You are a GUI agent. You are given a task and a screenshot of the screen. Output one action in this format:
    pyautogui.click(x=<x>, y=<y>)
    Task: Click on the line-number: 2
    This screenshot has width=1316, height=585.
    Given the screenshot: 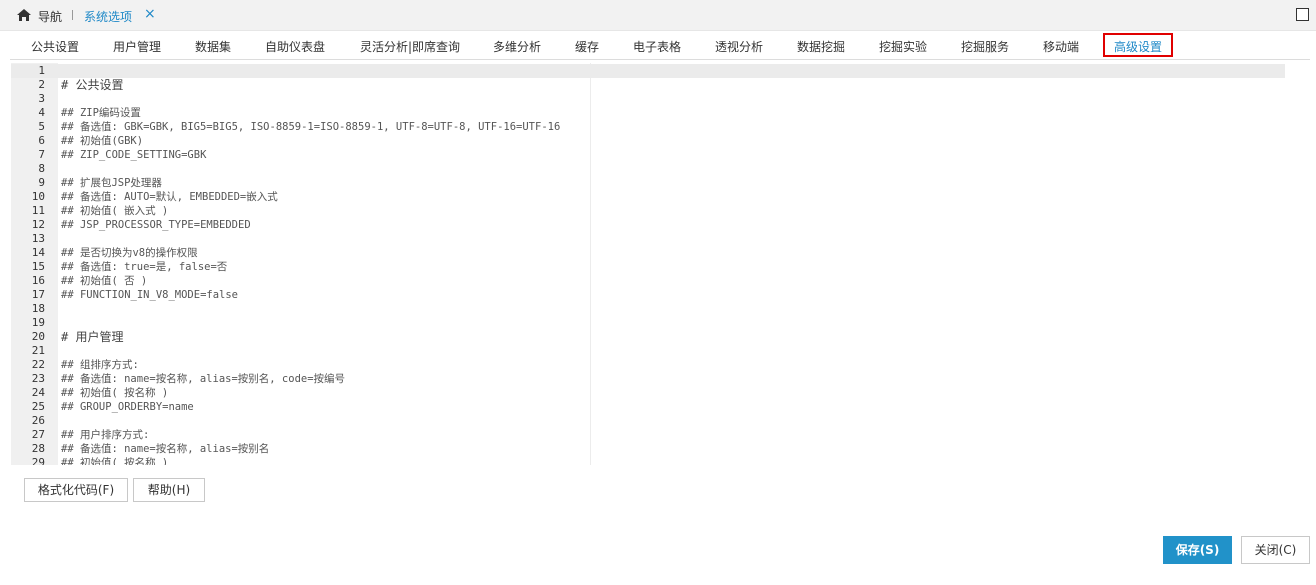 What is the action you would take?
    pyautogui.click(x=41, y=84)
    